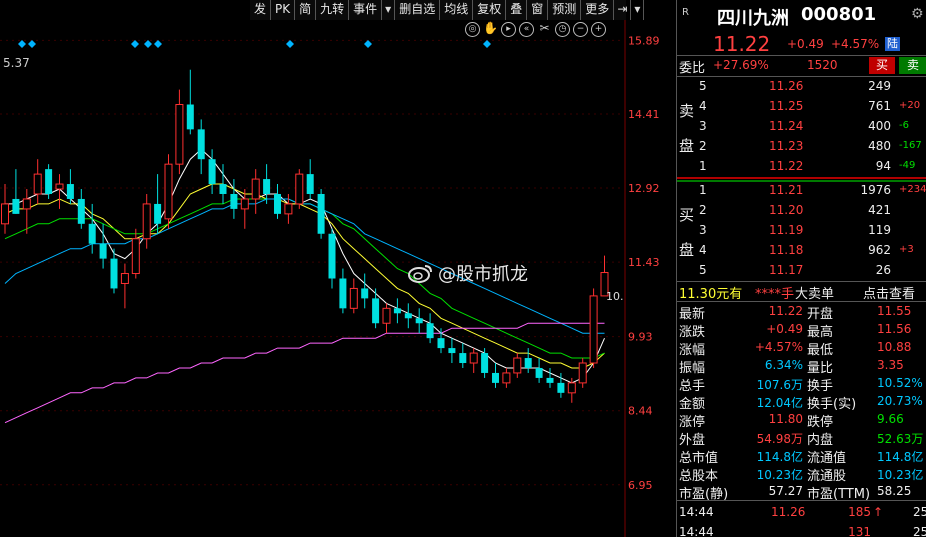 The height and width of the screenshot is (537, 926). I want to click on toolbar-button-7: 均线, so click(457, 10).